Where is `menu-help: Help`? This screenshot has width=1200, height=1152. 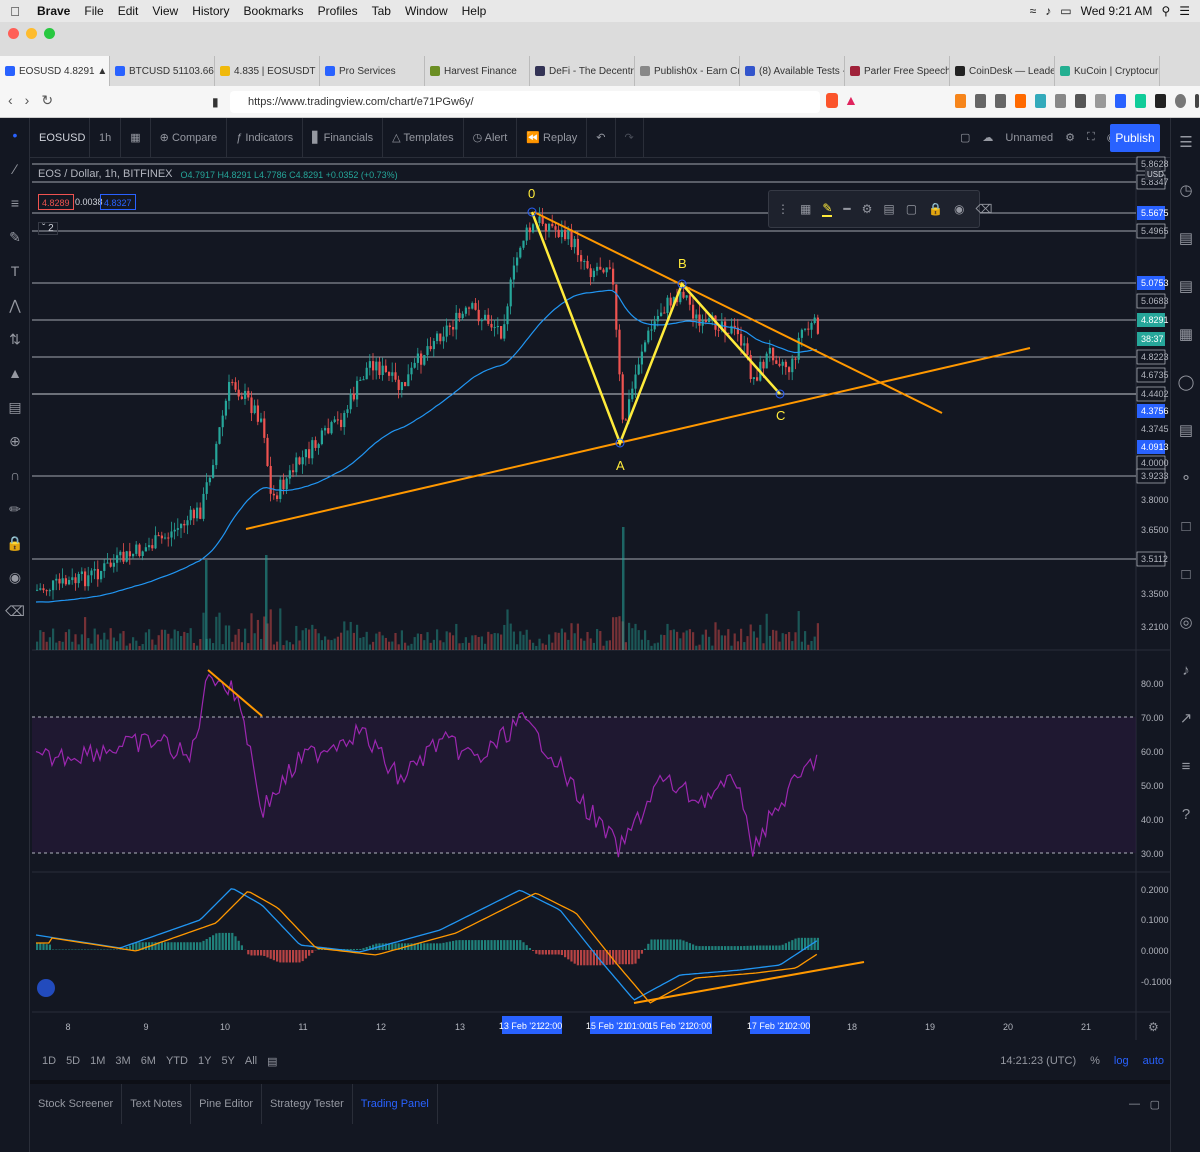 menu-help: Help is located at coordinates (474, 11).